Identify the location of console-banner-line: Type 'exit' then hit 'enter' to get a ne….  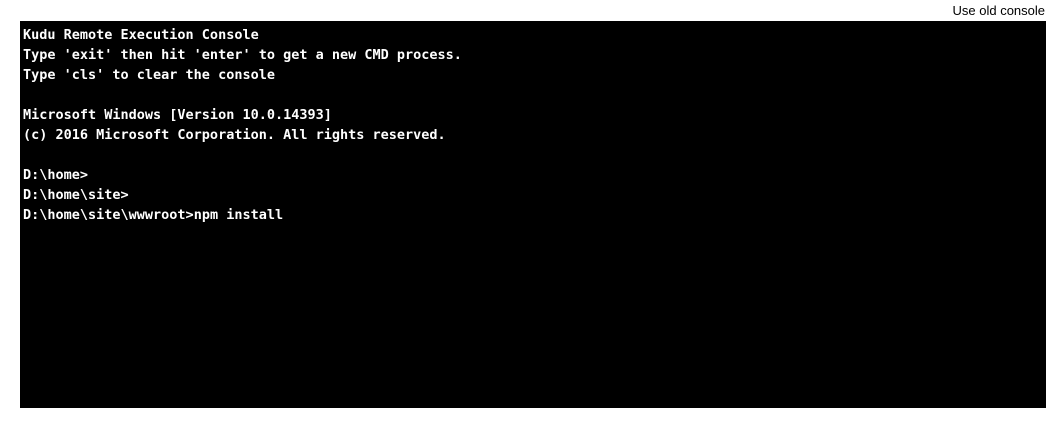
(242, 55).